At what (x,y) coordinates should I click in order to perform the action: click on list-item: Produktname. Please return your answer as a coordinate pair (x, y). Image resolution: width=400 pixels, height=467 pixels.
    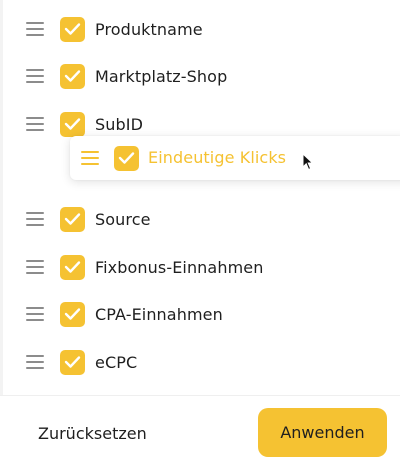
    Looking at the image, I should click on (200, 30).